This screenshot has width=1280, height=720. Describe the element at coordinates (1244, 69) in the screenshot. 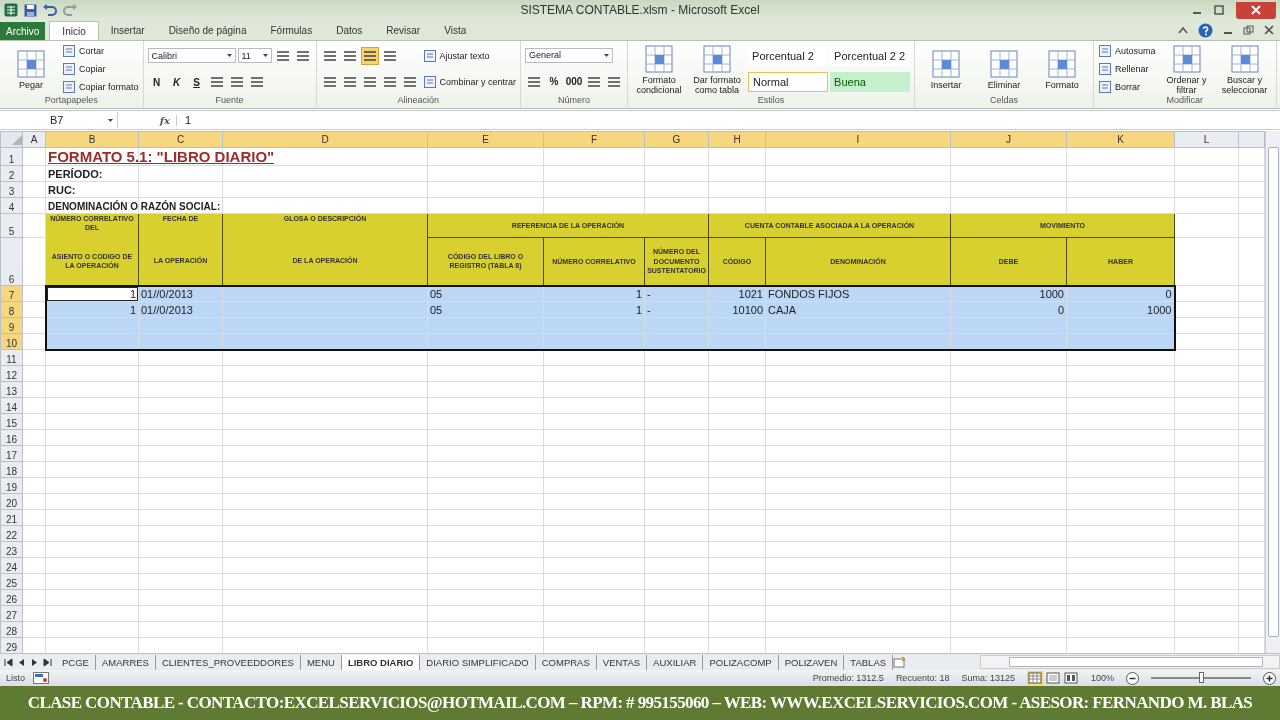

I see `ribbon-button: Buscar y seleccionar` at that location.